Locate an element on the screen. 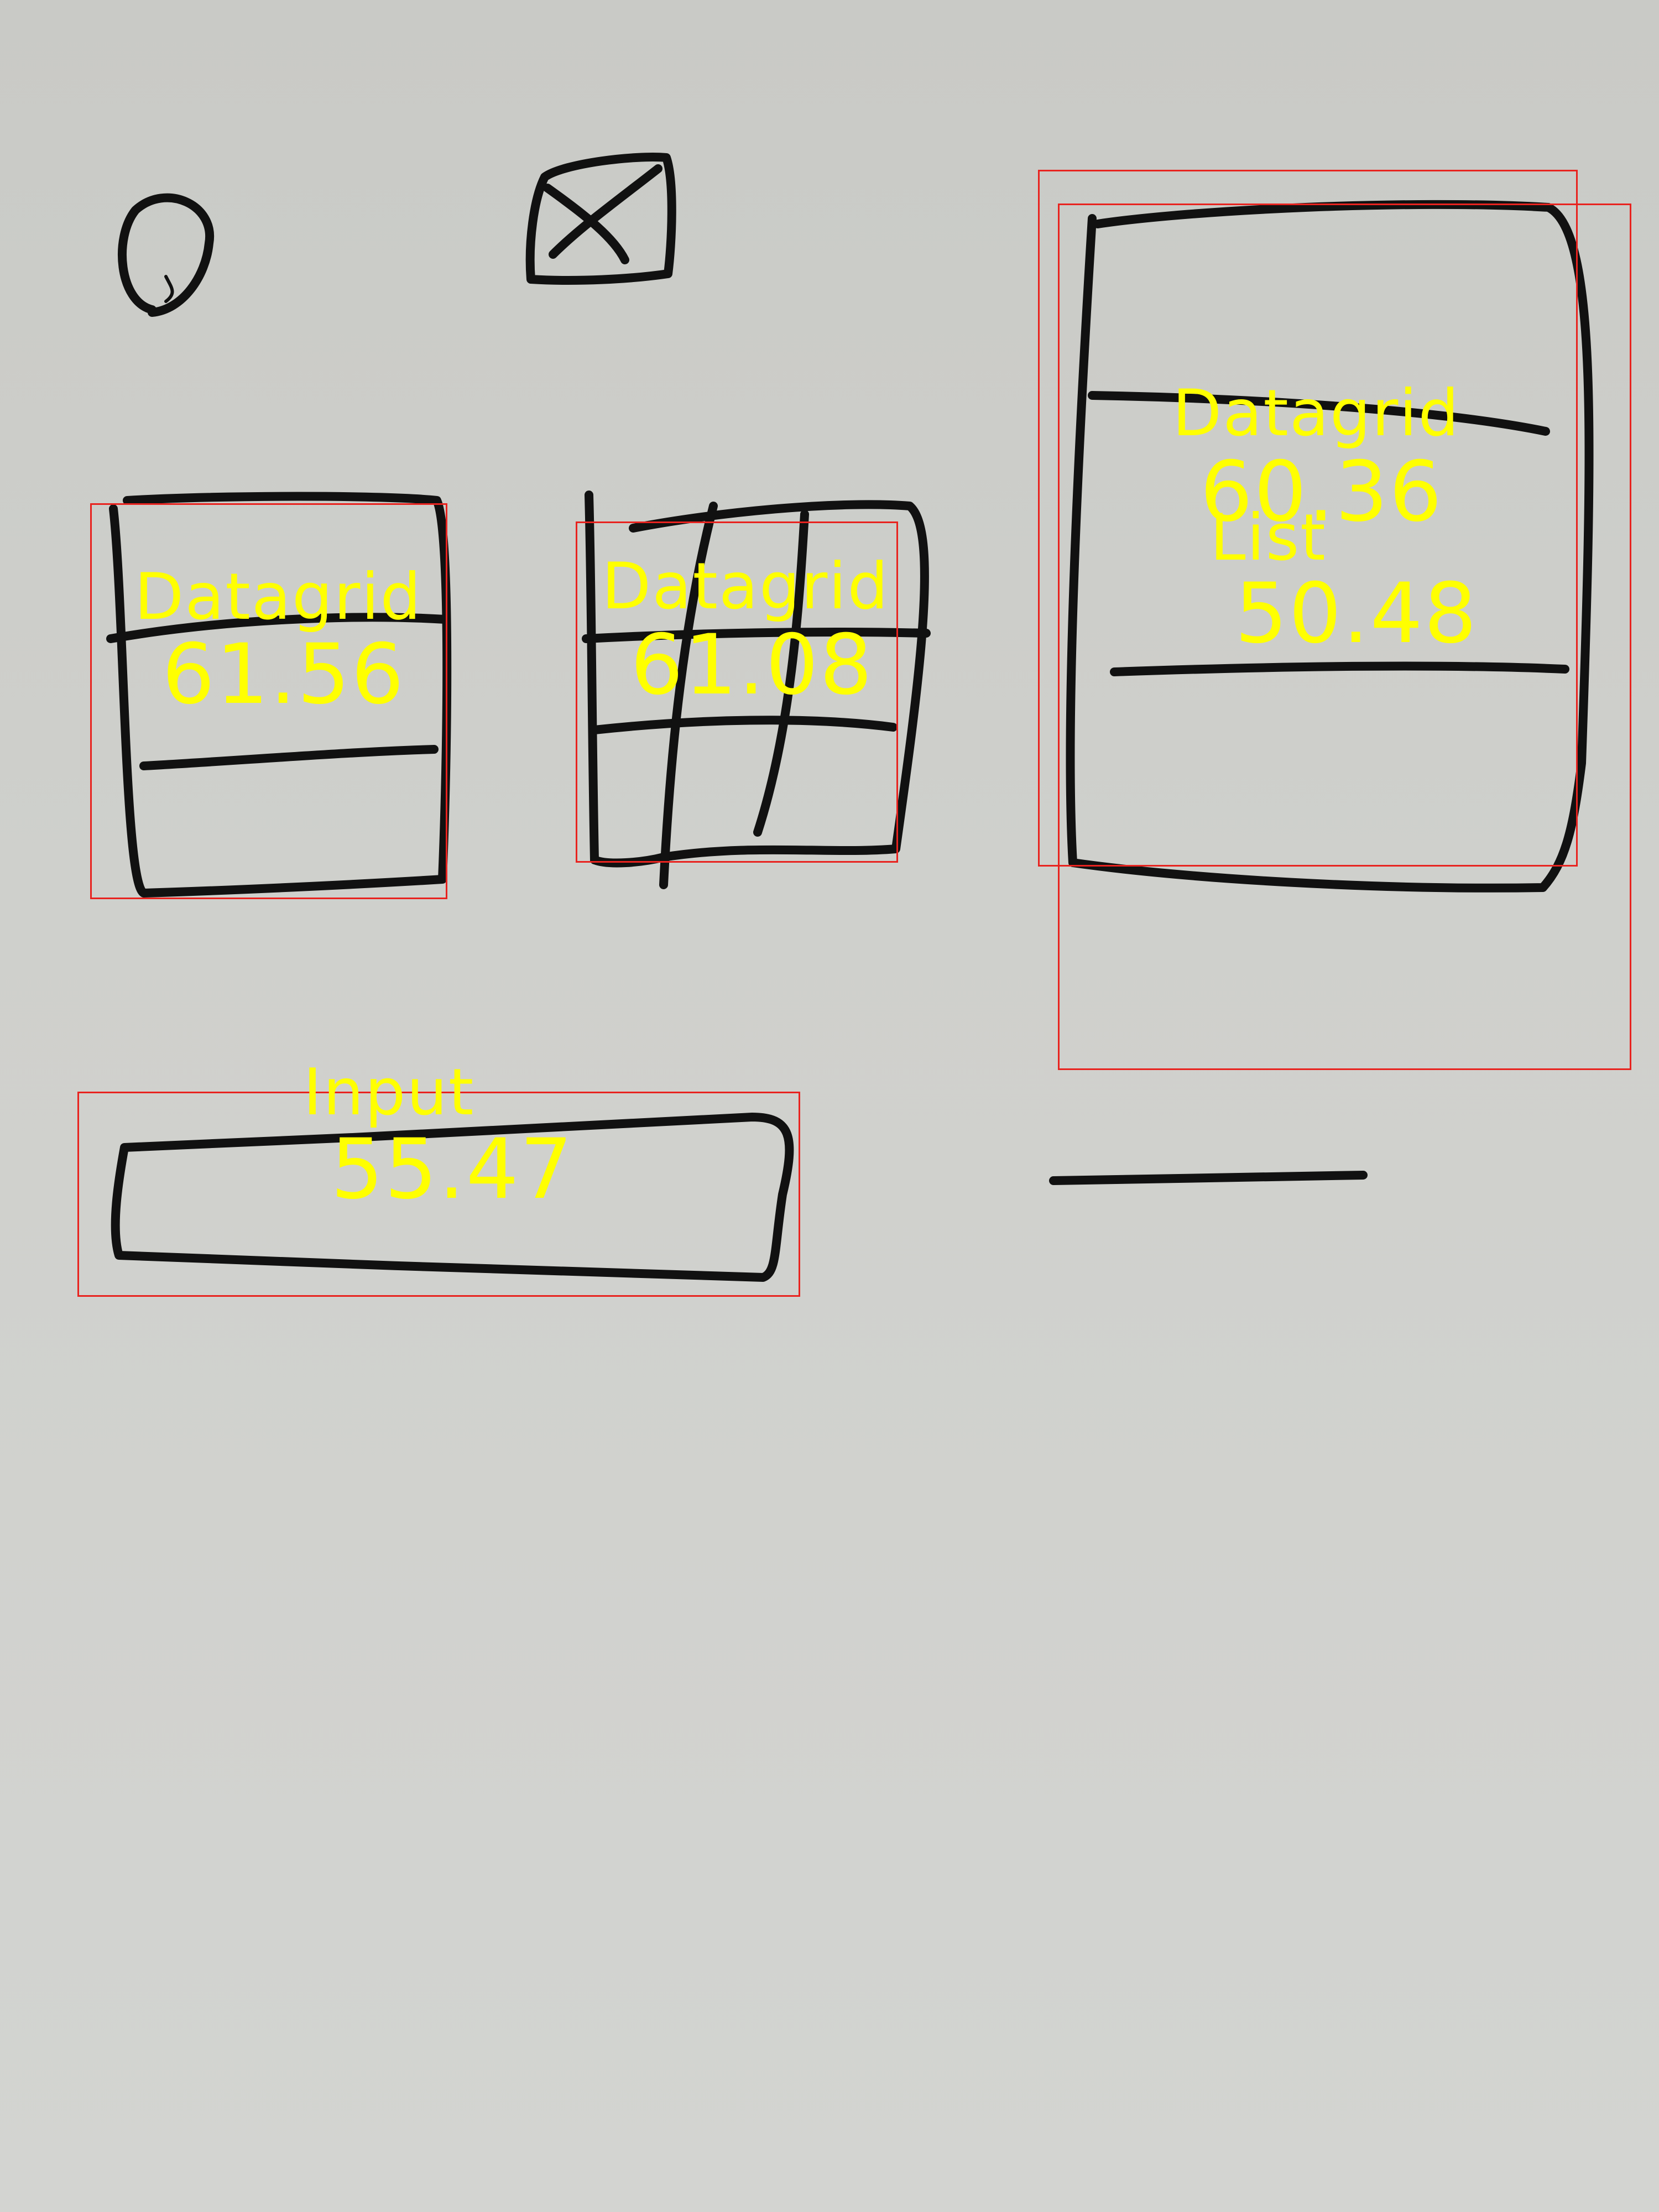  detection-score-datagrid-2: 61.08 is located at coordinates (752, 665).